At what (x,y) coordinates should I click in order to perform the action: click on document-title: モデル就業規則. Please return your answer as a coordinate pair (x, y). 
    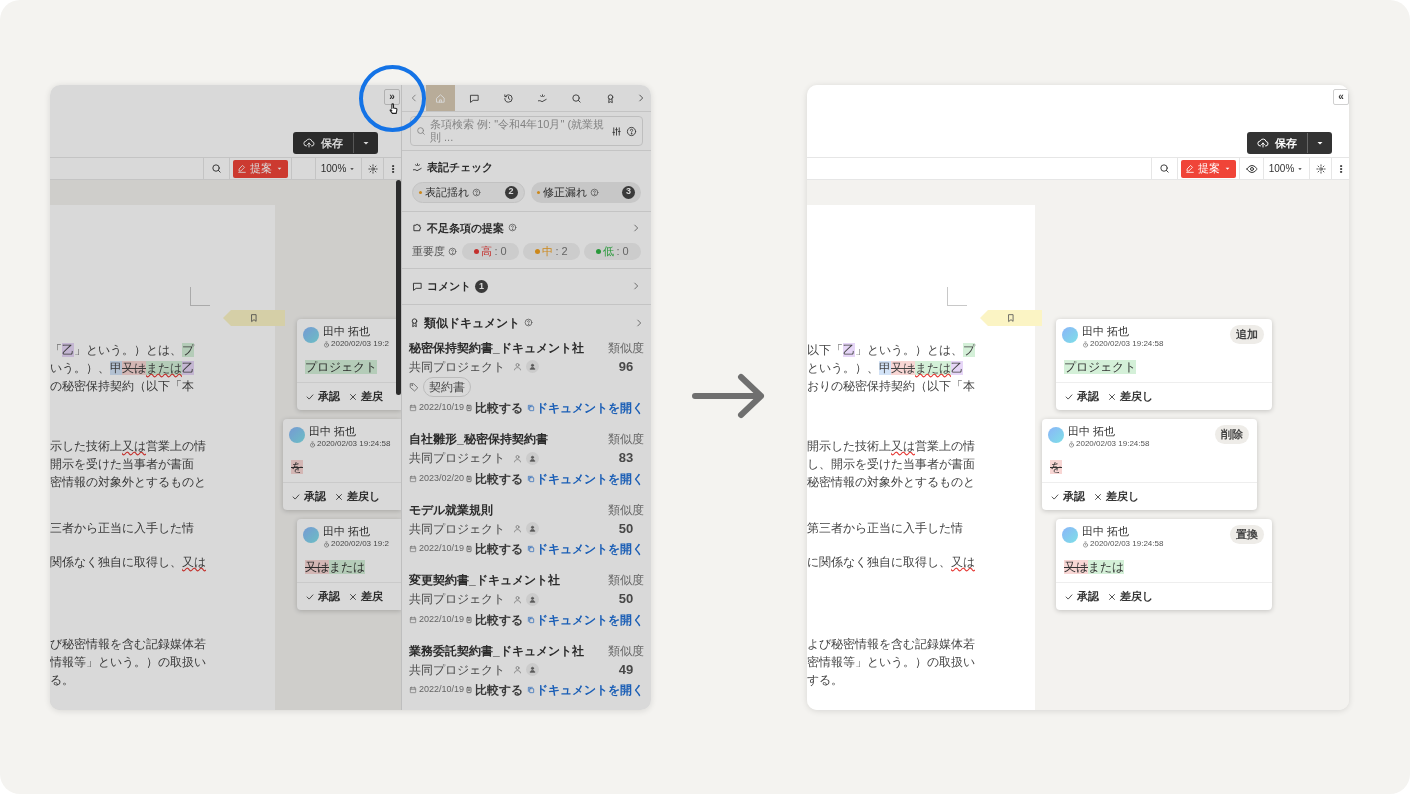
    Looking at the image, I should click on (474, 509).